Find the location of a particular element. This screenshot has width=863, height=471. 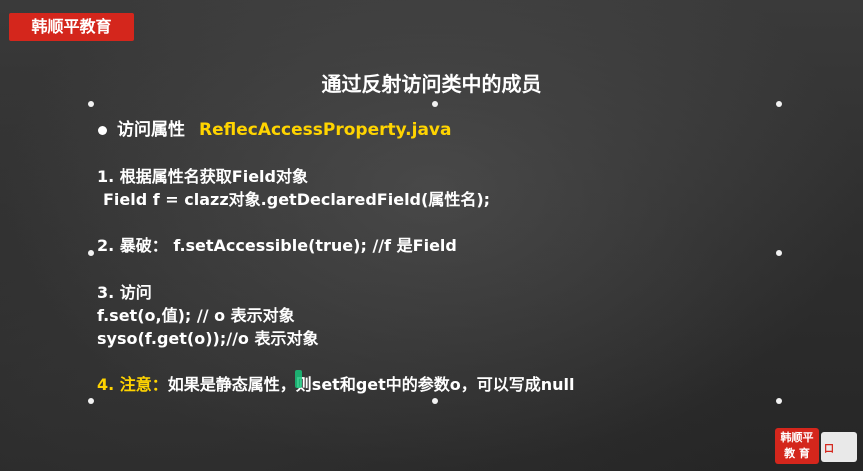

step-1-code: Field f = clazz对象.getDeclaredField(属性名); is located at coordinates (297, 199).